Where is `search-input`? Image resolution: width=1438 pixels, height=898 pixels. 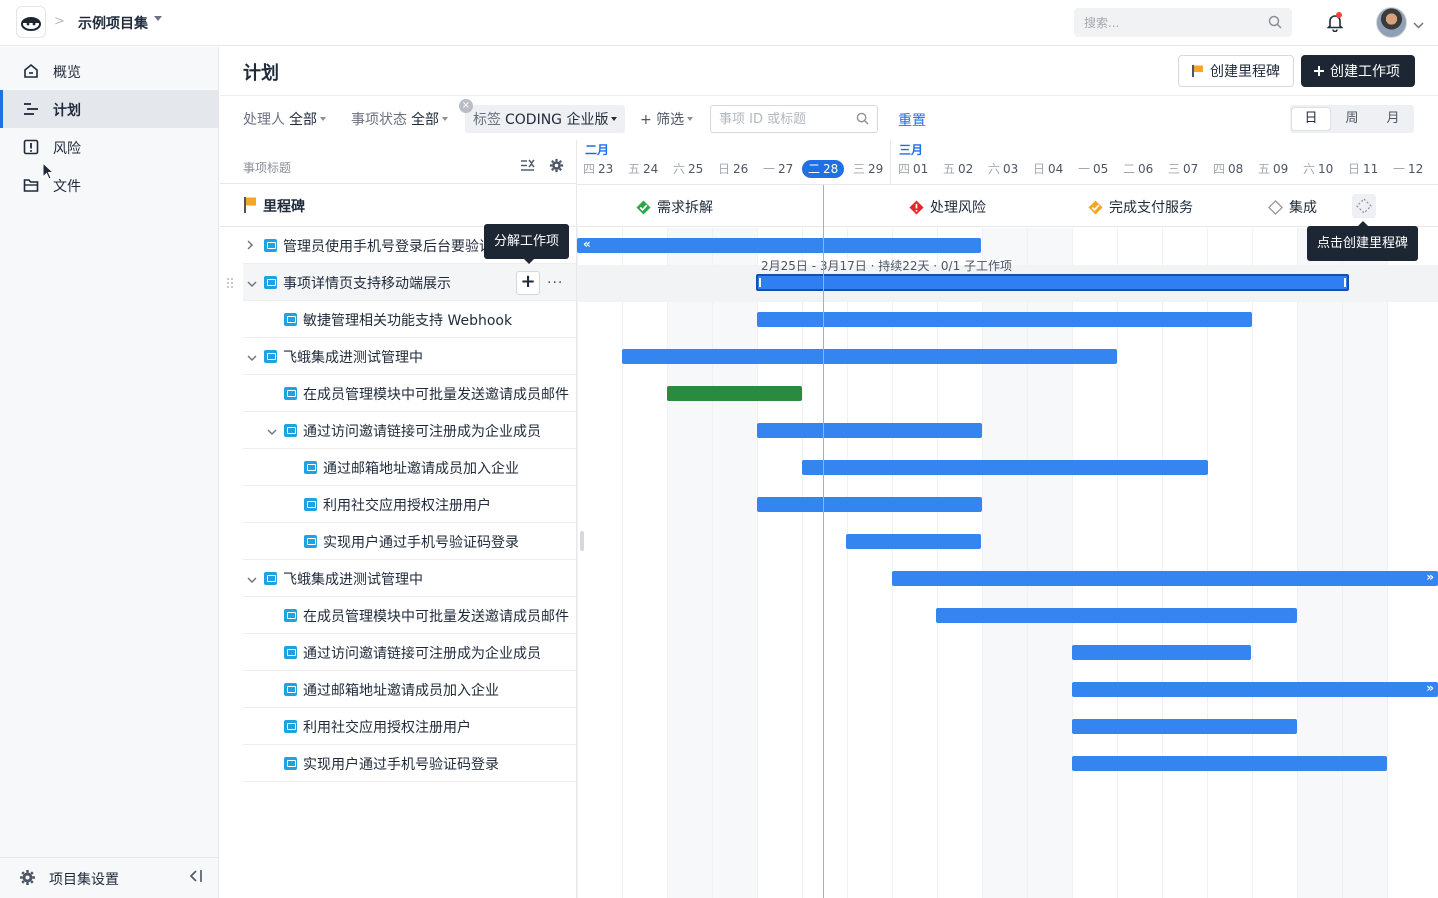
search-input is located at coordinates (1164, 22).